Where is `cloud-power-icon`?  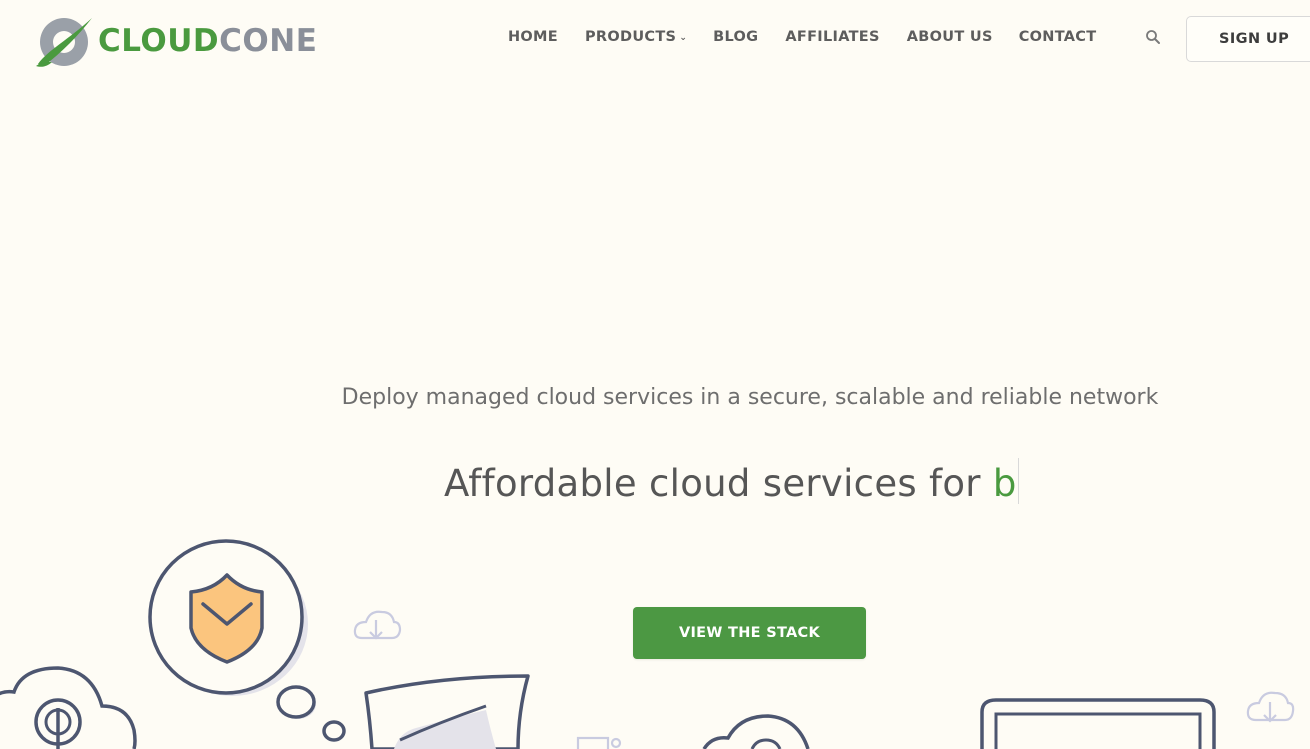 cloud-power-icon is located at coordinates (68, 707).